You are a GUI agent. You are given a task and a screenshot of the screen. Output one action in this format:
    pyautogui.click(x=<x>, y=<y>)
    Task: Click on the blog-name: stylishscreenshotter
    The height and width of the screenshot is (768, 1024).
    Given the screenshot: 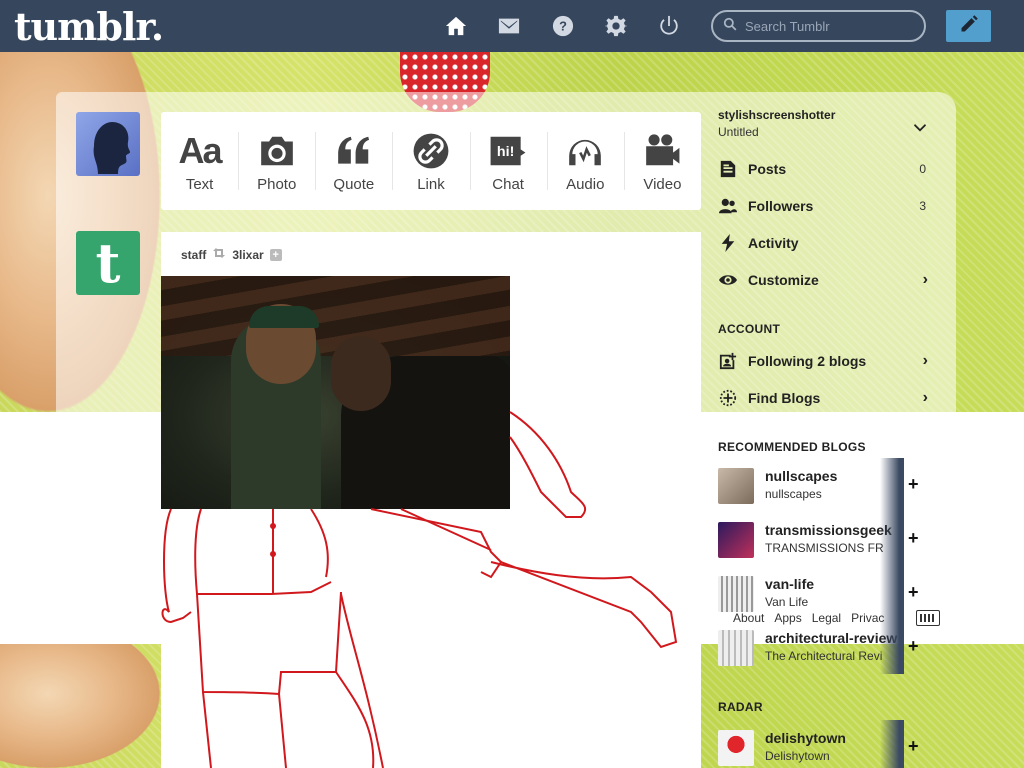 What is the action you would take?
    pyautogui.click(x=777, y=115)
    